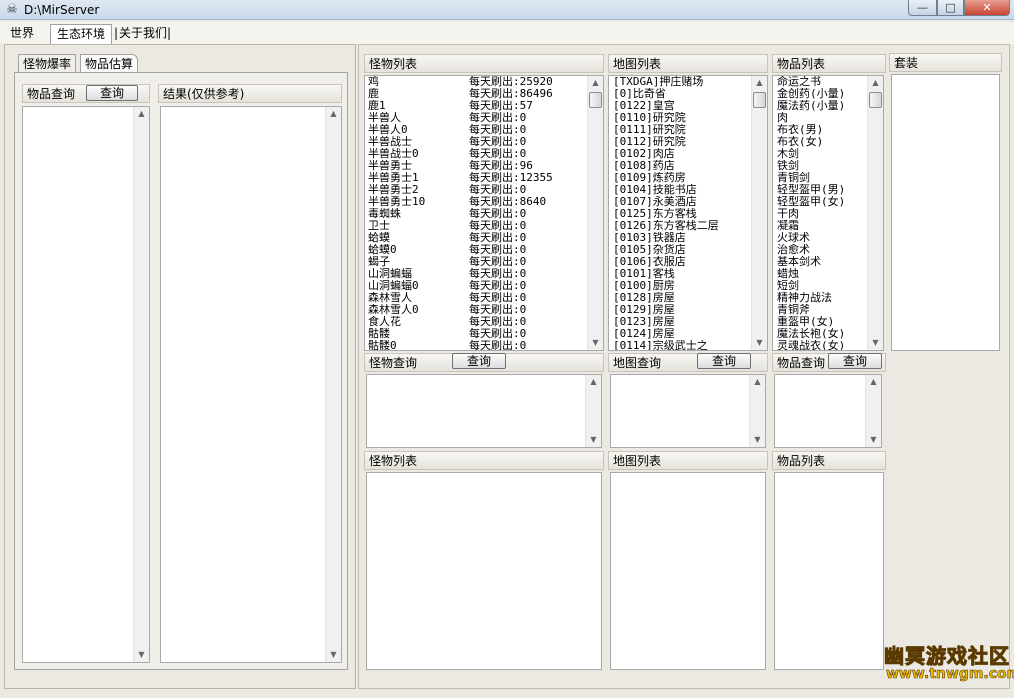  What do you see at coordinates (484, 202) in the screenshot?
I see `monster-list-item: 半兽勇士10 每天刷出:8640` at bounding box center [484, 202].